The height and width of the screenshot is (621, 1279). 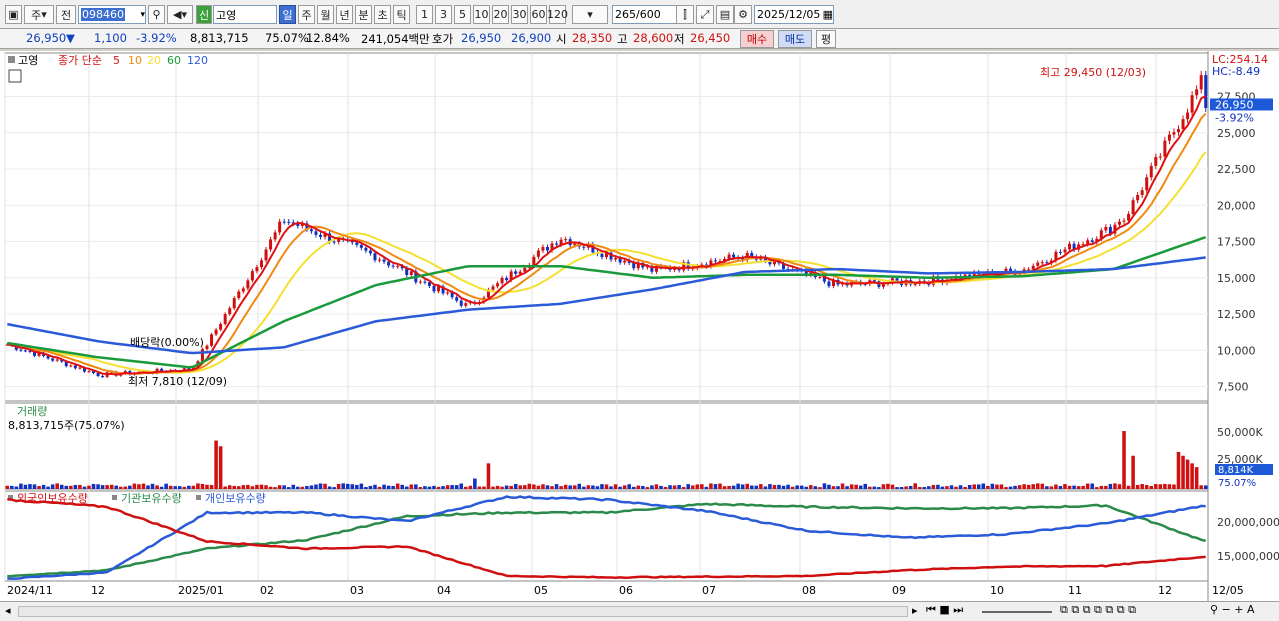 What do you see at coordinates (66, 14) in the screenshot?
I see `prev-button: 전` at bounding box center [66, 14].